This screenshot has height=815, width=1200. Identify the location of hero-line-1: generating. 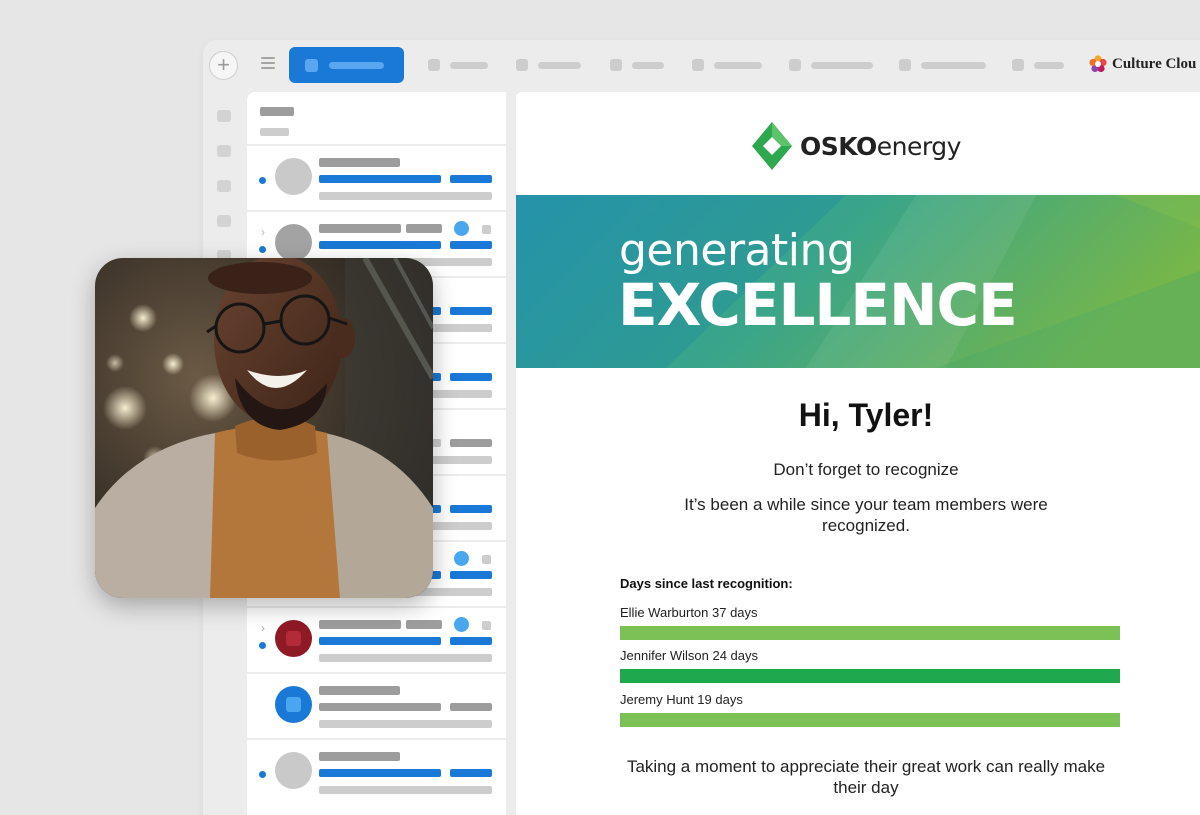
(737, 250).